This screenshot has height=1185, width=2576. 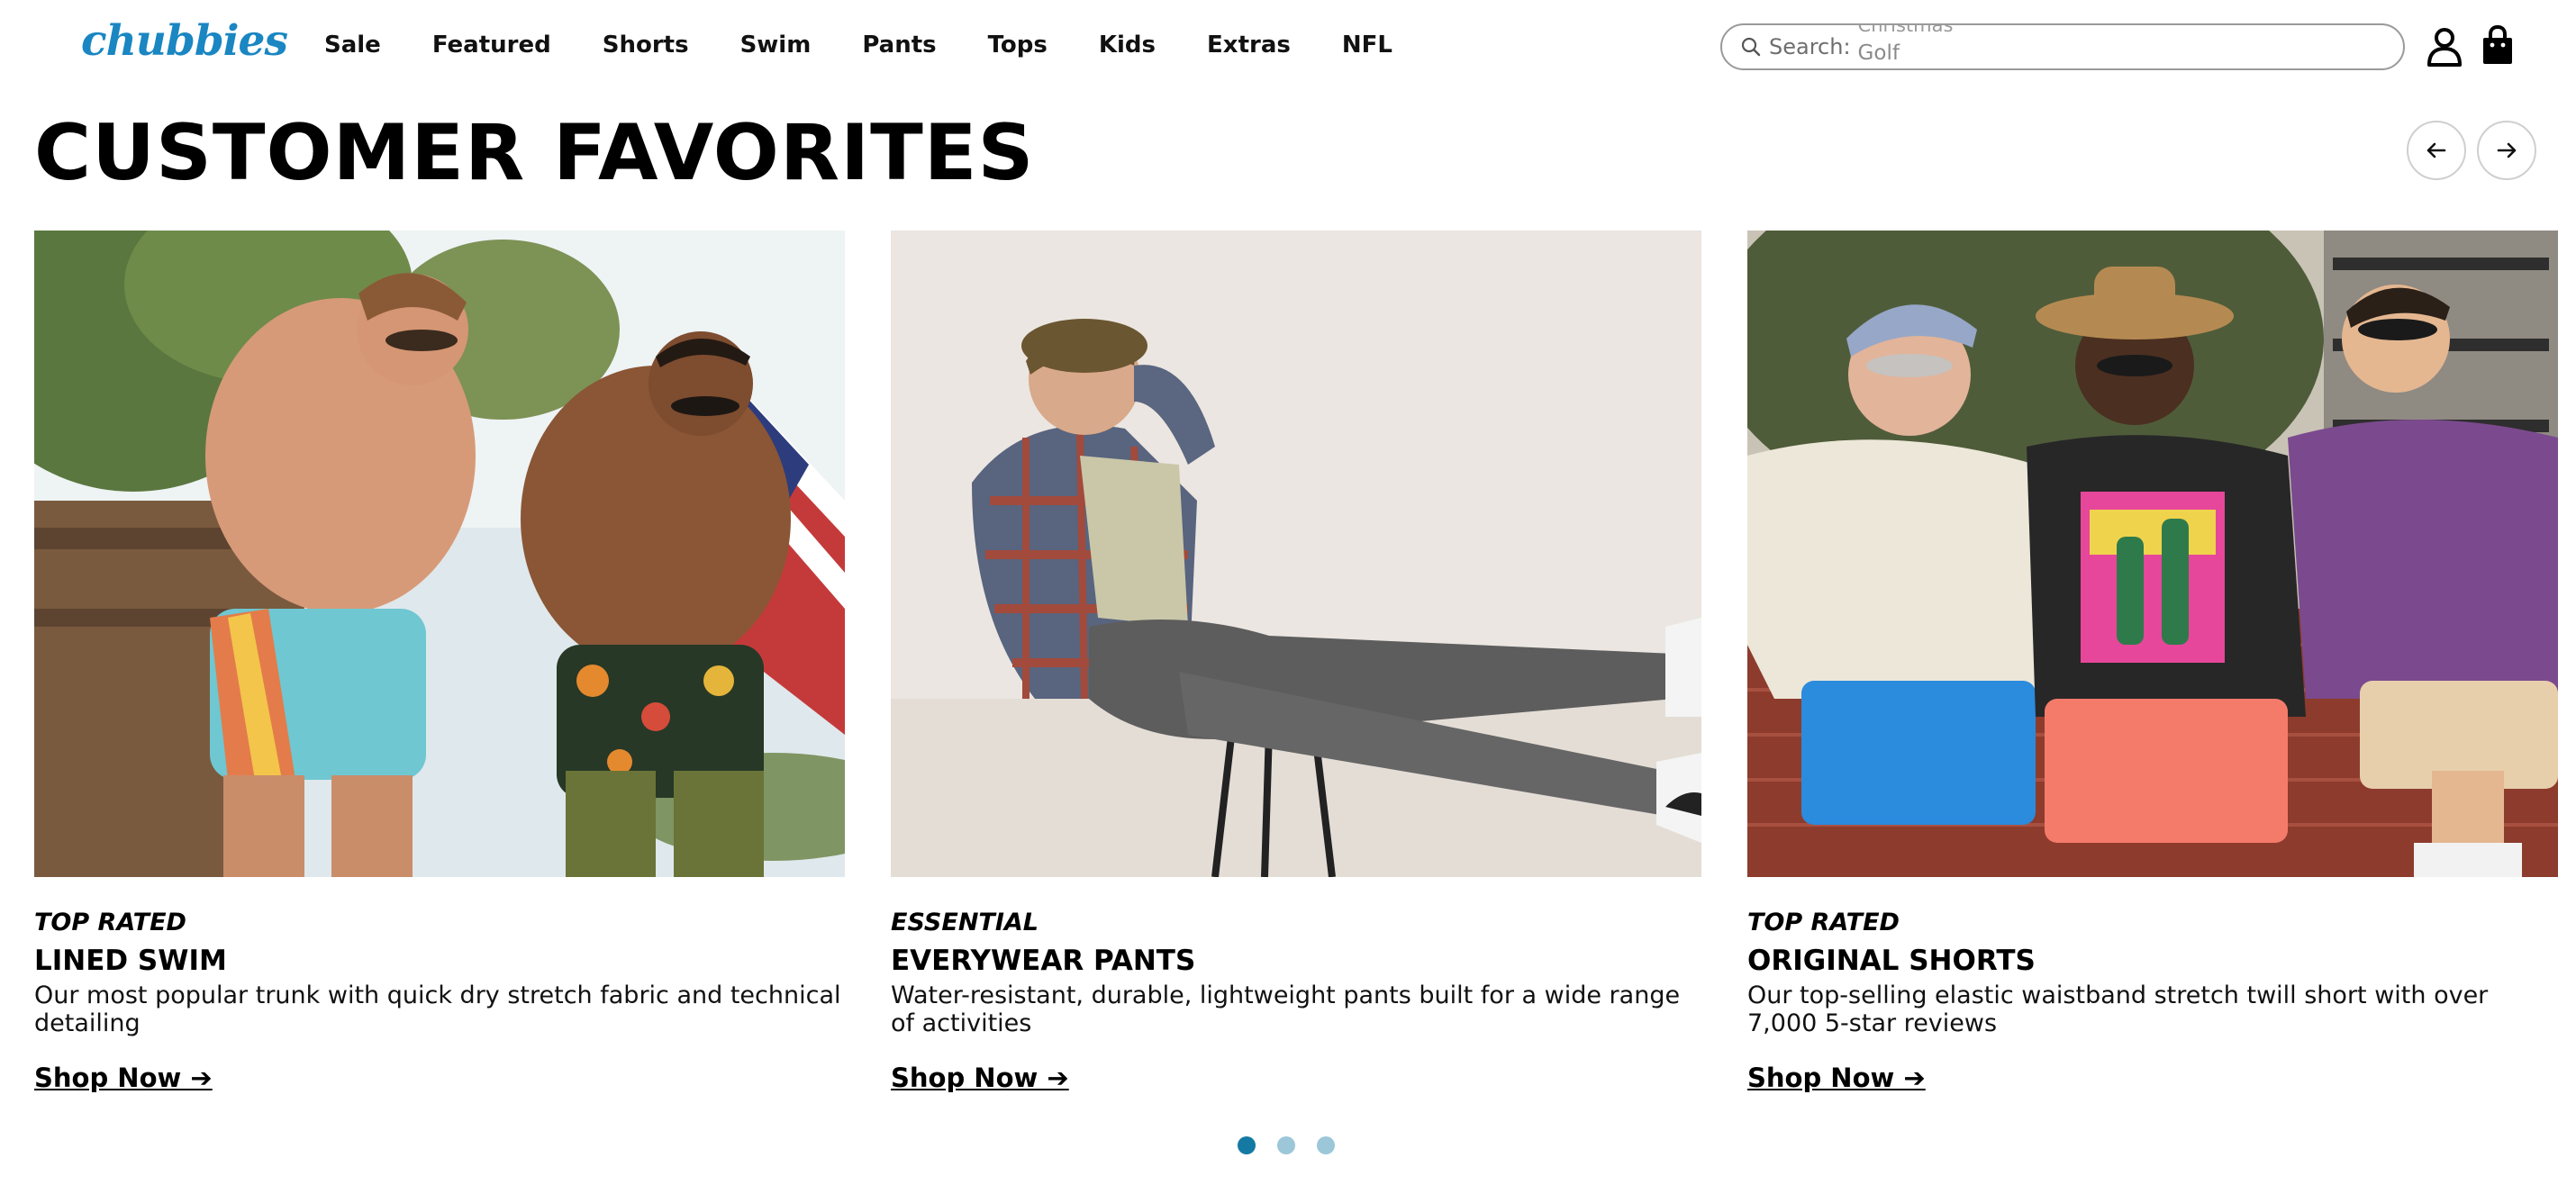 I want to click on logo-wordmark: chubbies, so click(x=184, y=40).